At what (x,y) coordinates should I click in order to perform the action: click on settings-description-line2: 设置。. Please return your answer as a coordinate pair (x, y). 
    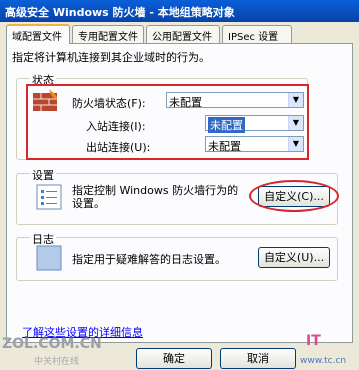
    Looking at the image, I should click on (88, 203).